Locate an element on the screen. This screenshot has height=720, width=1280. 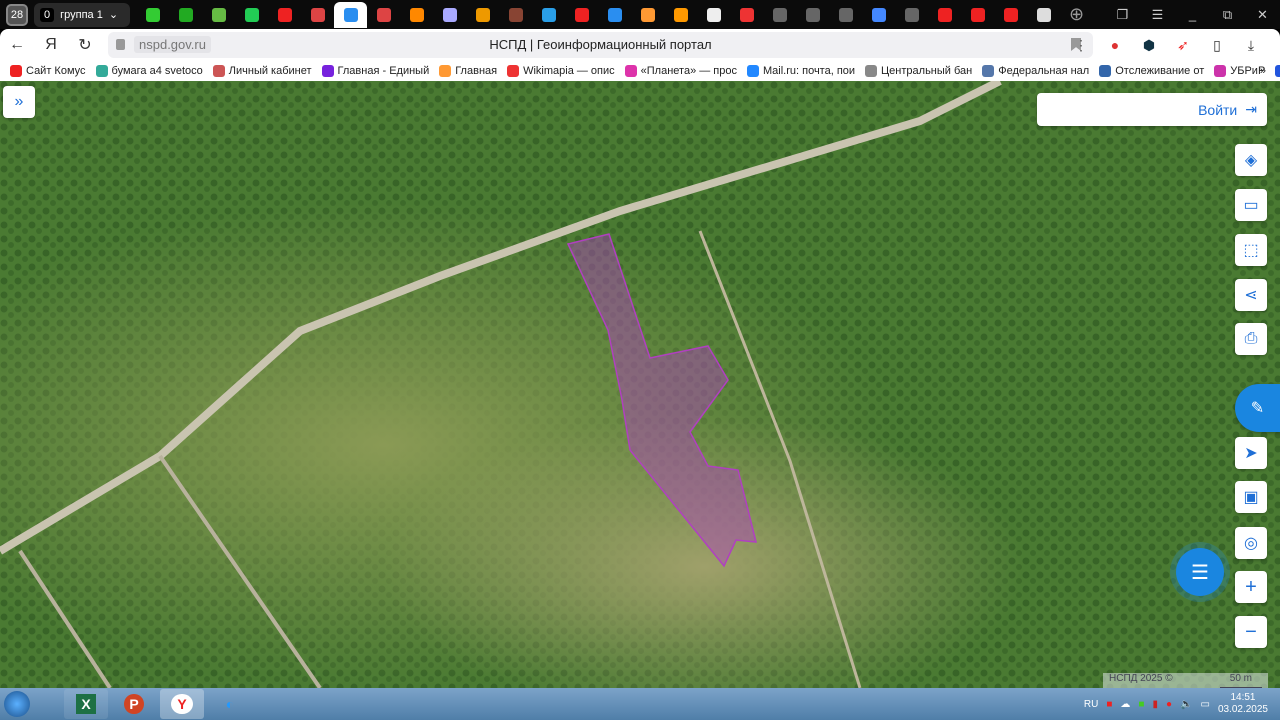
share-icon: ⋖ is located at coordinates (1251, 295).